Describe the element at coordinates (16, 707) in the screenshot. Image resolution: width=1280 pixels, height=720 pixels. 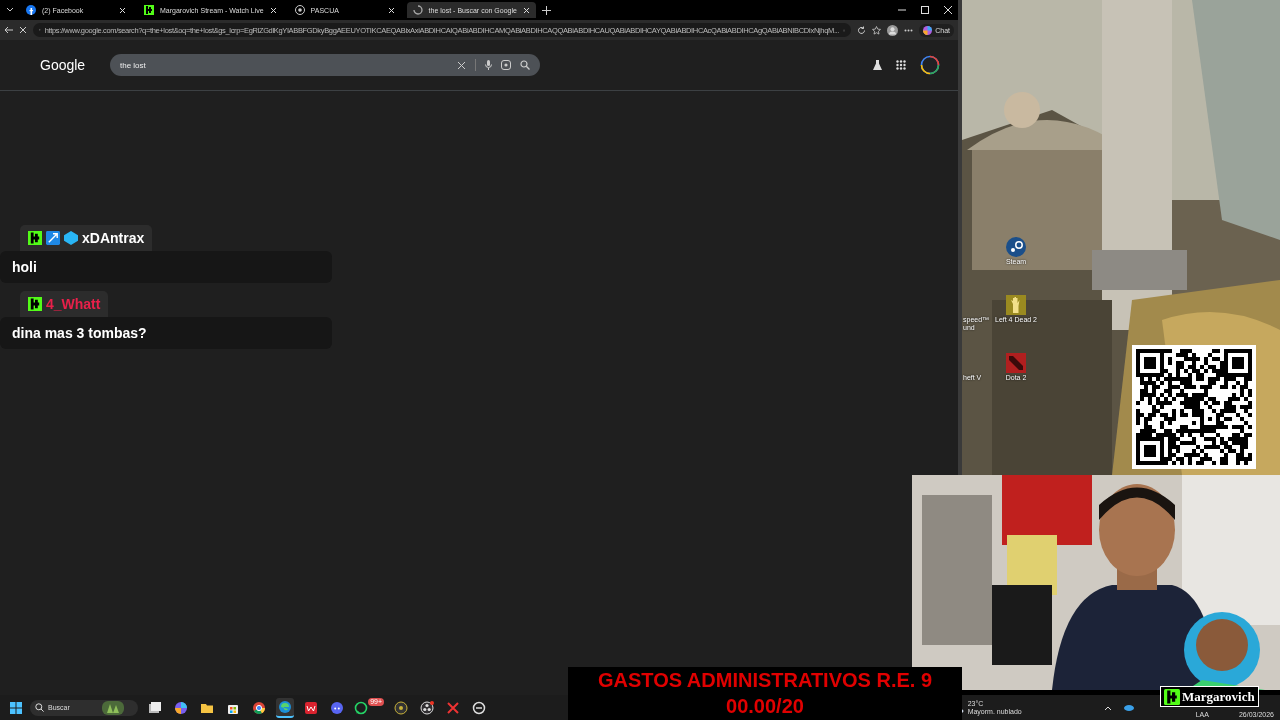
I see `windows-logo-icon` at that location.